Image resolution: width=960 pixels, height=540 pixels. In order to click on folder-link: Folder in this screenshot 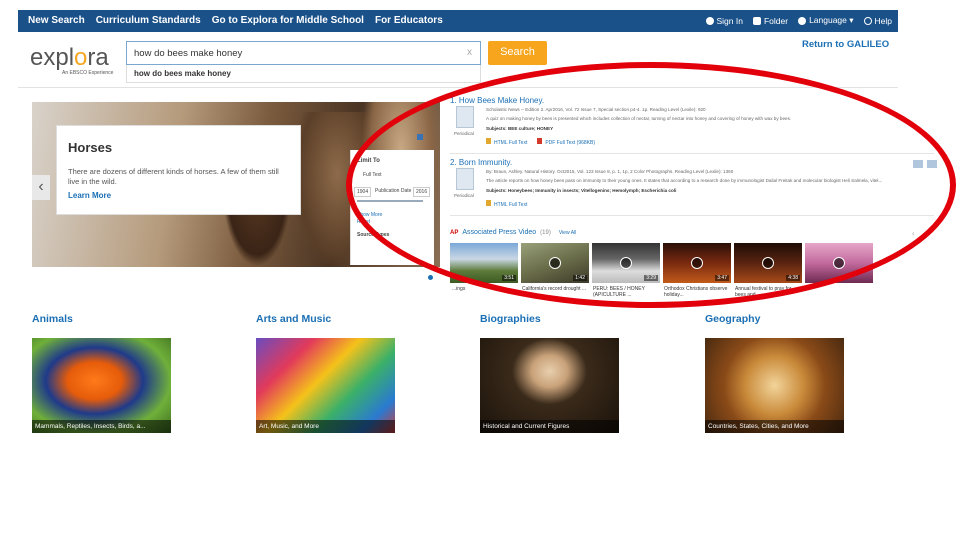, I will do `click(770, 20)`.